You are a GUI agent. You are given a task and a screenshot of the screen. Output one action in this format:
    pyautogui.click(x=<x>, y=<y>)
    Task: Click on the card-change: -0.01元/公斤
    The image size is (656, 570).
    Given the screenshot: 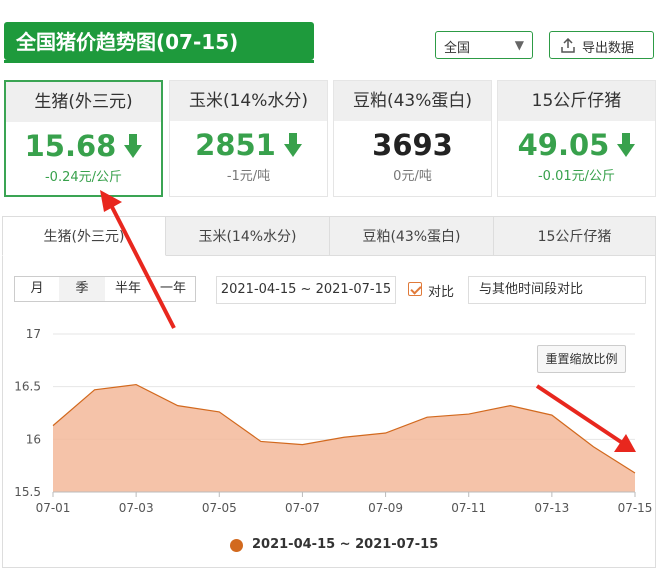 What is the action you would take?
    pyautogui.click(x=576, y=176)
    